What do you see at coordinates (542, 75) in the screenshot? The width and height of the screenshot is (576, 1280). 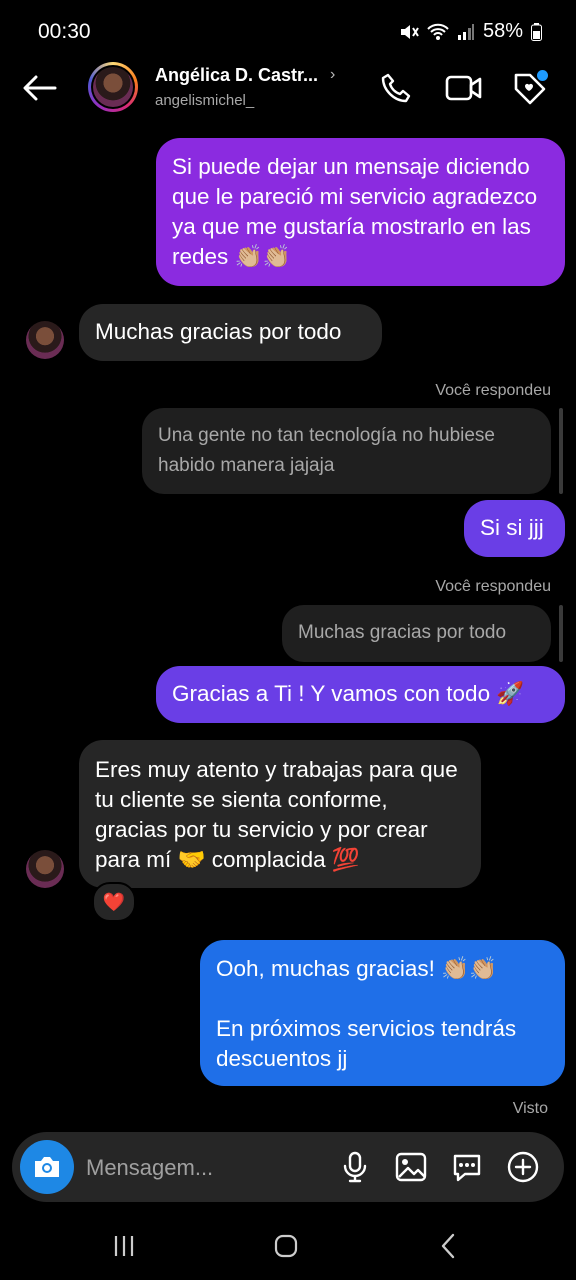 I see `notification-dot` at bounding box center [542, 75].